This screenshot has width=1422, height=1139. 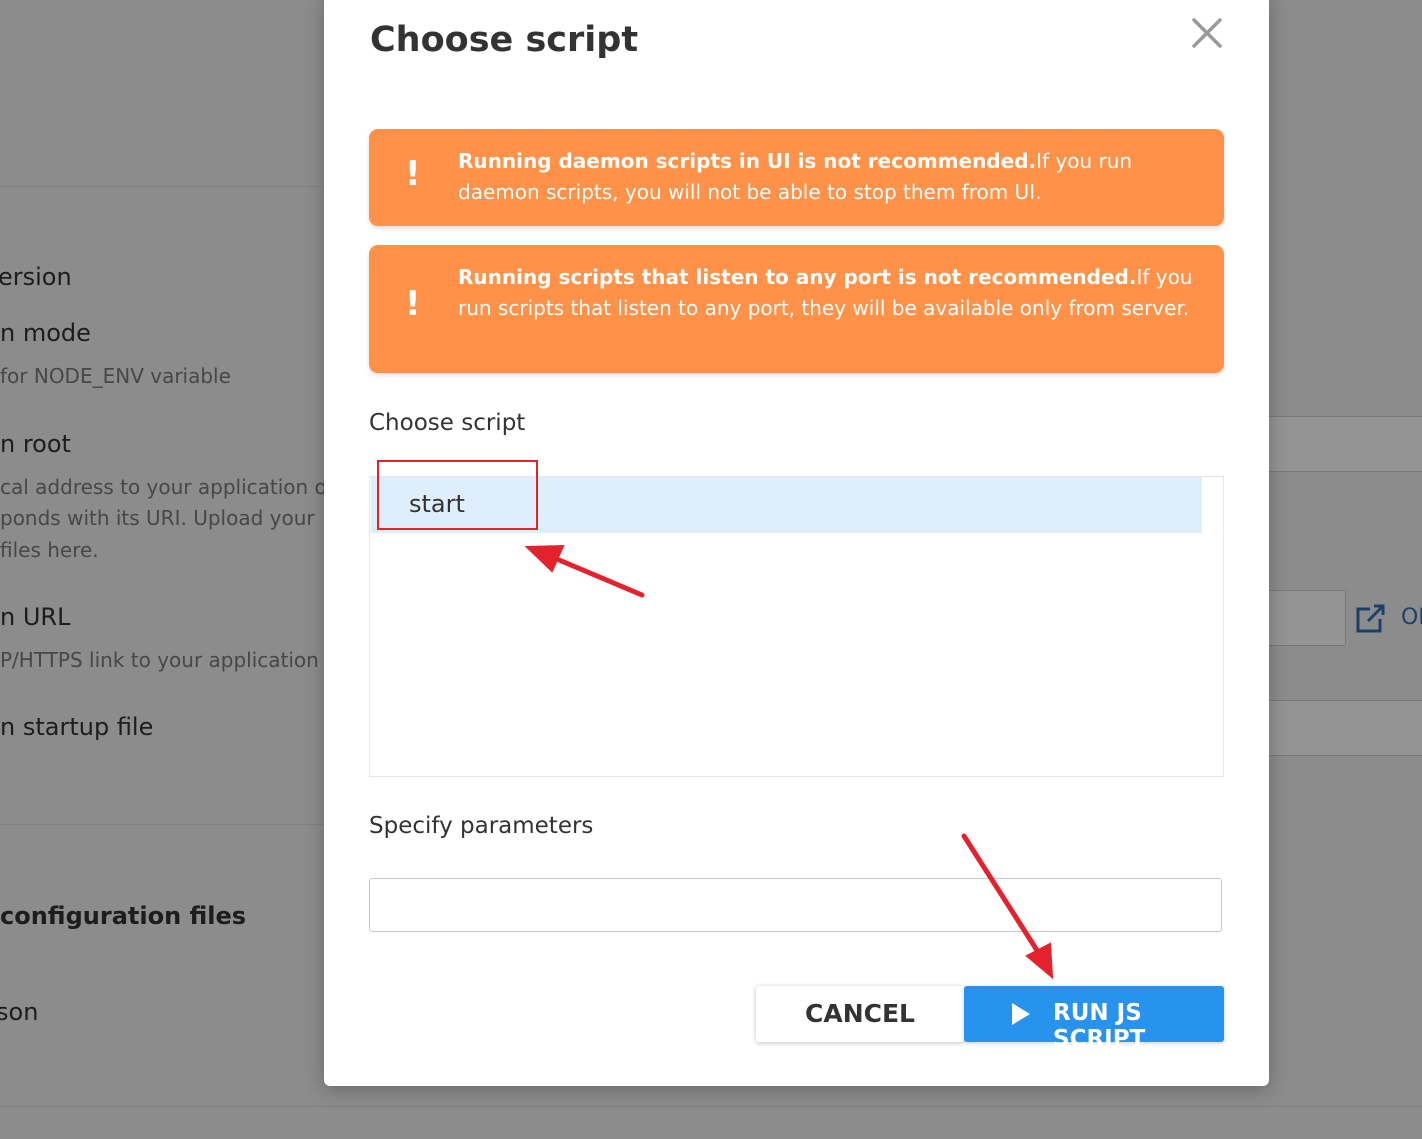 What do you see at coordinates (1007, 906) in the screenshot?
I see `arrow-to-run-button` at bounding box center [1007, 906].